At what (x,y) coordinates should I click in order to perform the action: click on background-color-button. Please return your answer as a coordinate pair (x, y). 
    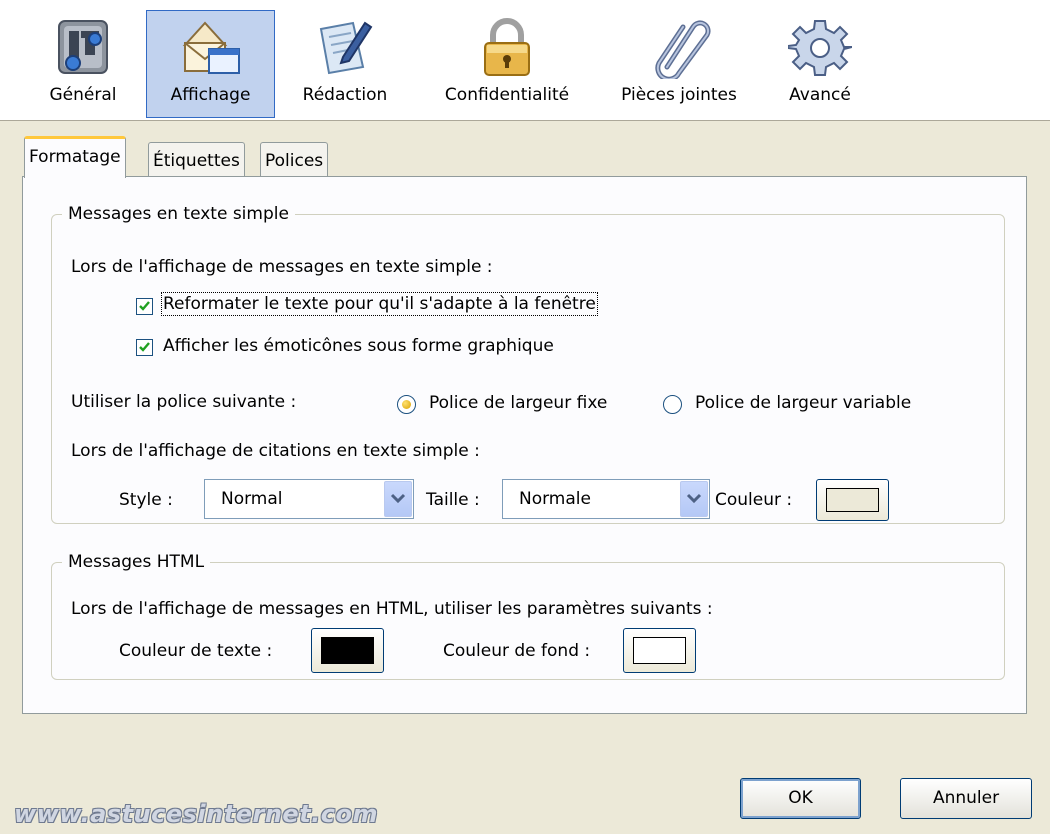
    Looking at the image, I should click on (659, 650).